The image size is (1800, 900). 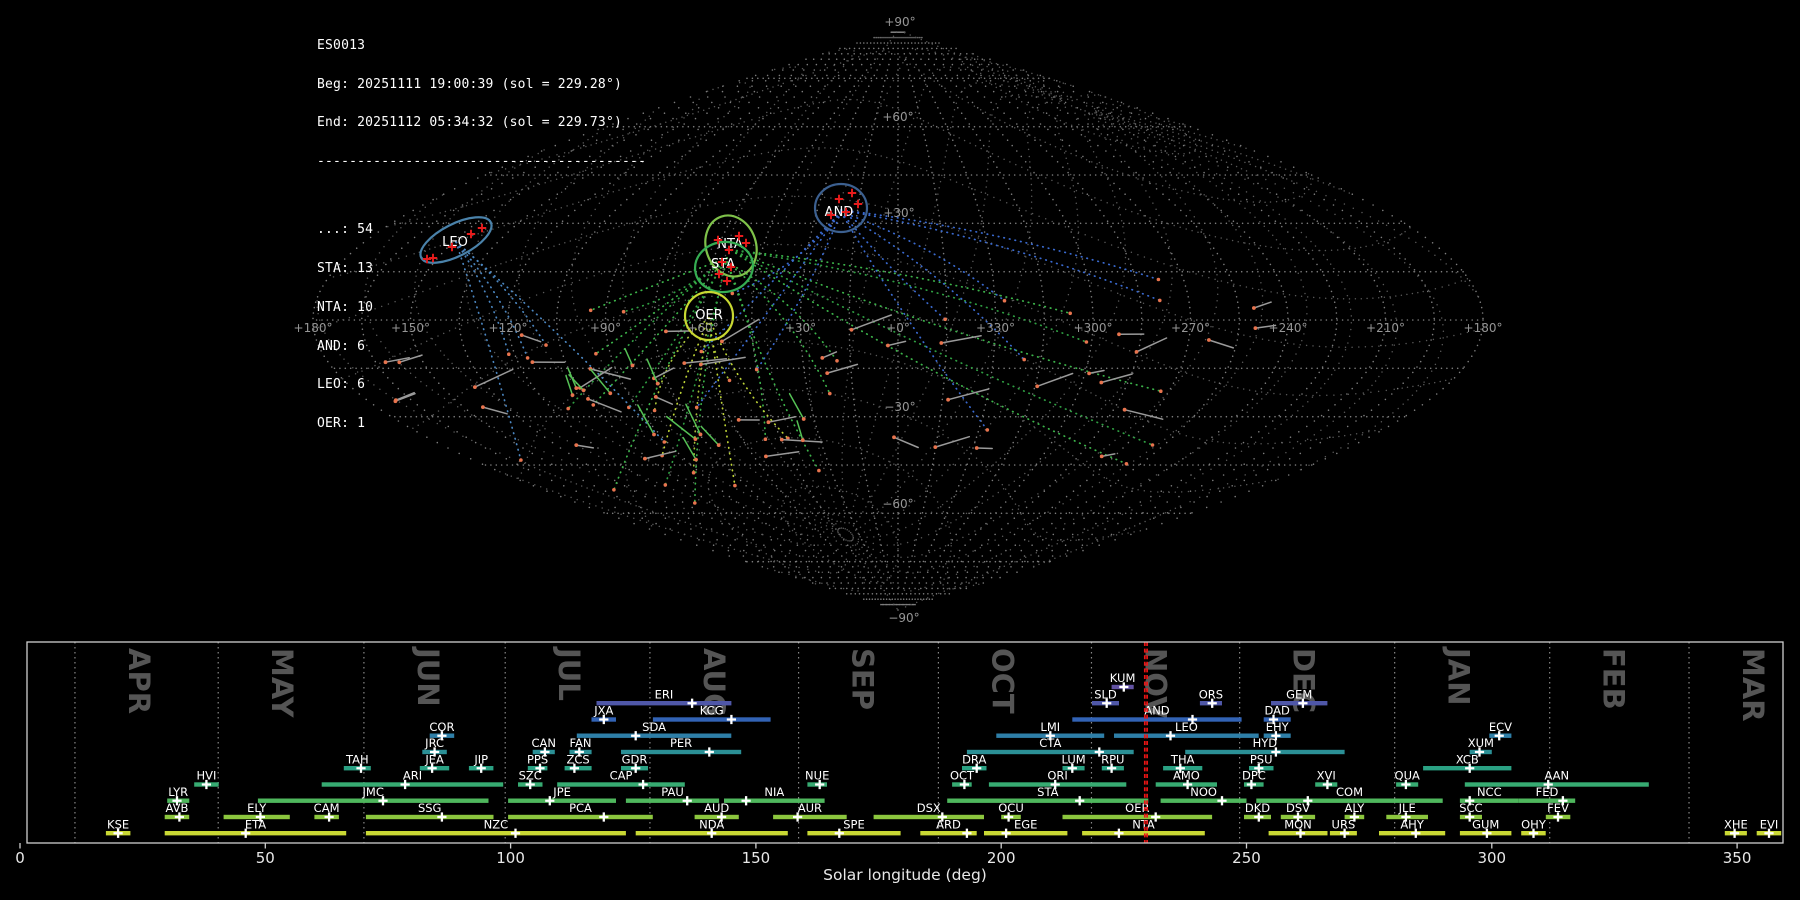 What do you see at coordinates (636, 736) in the screenshot?
I see `shower-peak-cross-sda` at bounding box center [636, 736].